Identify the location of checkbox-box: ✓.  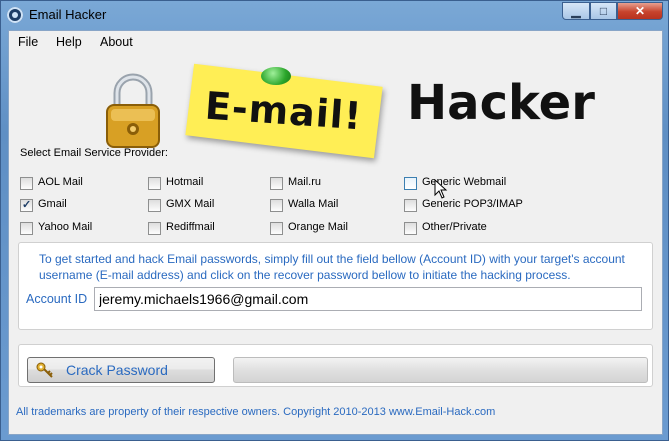
(26, 205).